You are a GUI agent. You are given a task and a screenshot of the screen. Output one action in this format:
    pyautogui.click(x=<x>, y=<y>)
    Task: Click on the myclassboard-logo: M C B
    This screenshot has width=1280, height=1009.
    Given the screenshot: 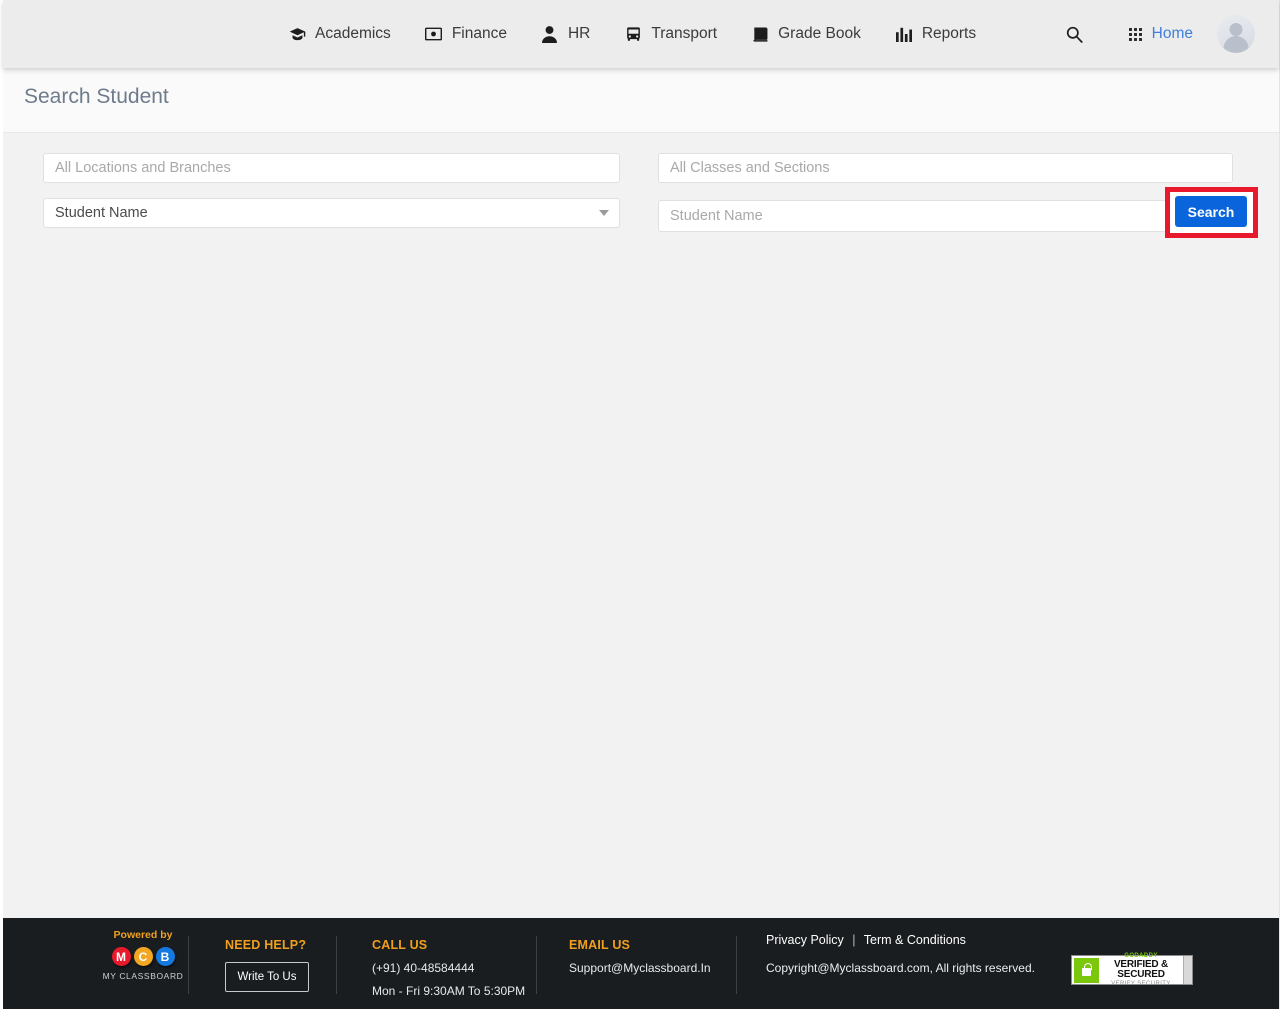 What is the action you would take?
    pyautogui.click(x=143, y=956)
    